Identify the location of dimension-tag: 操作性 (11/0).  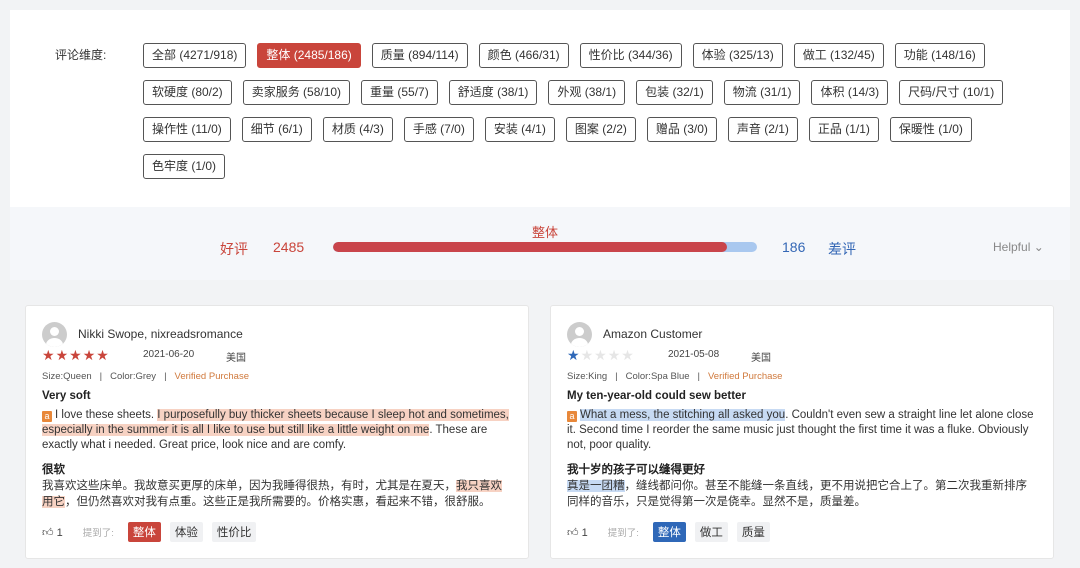
(187, 129).